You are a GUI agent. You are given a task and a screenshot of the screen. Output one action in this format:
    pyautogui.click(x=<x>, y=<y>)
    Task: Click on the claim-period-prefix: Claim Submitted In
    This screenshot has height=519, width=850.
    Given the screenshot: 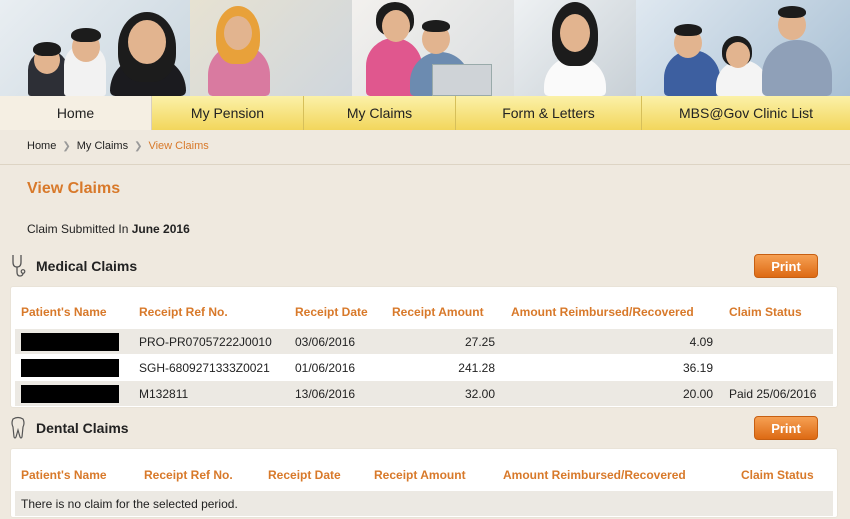 What is the action you would take?
    pyautogui.click(x=79, y=229)
    